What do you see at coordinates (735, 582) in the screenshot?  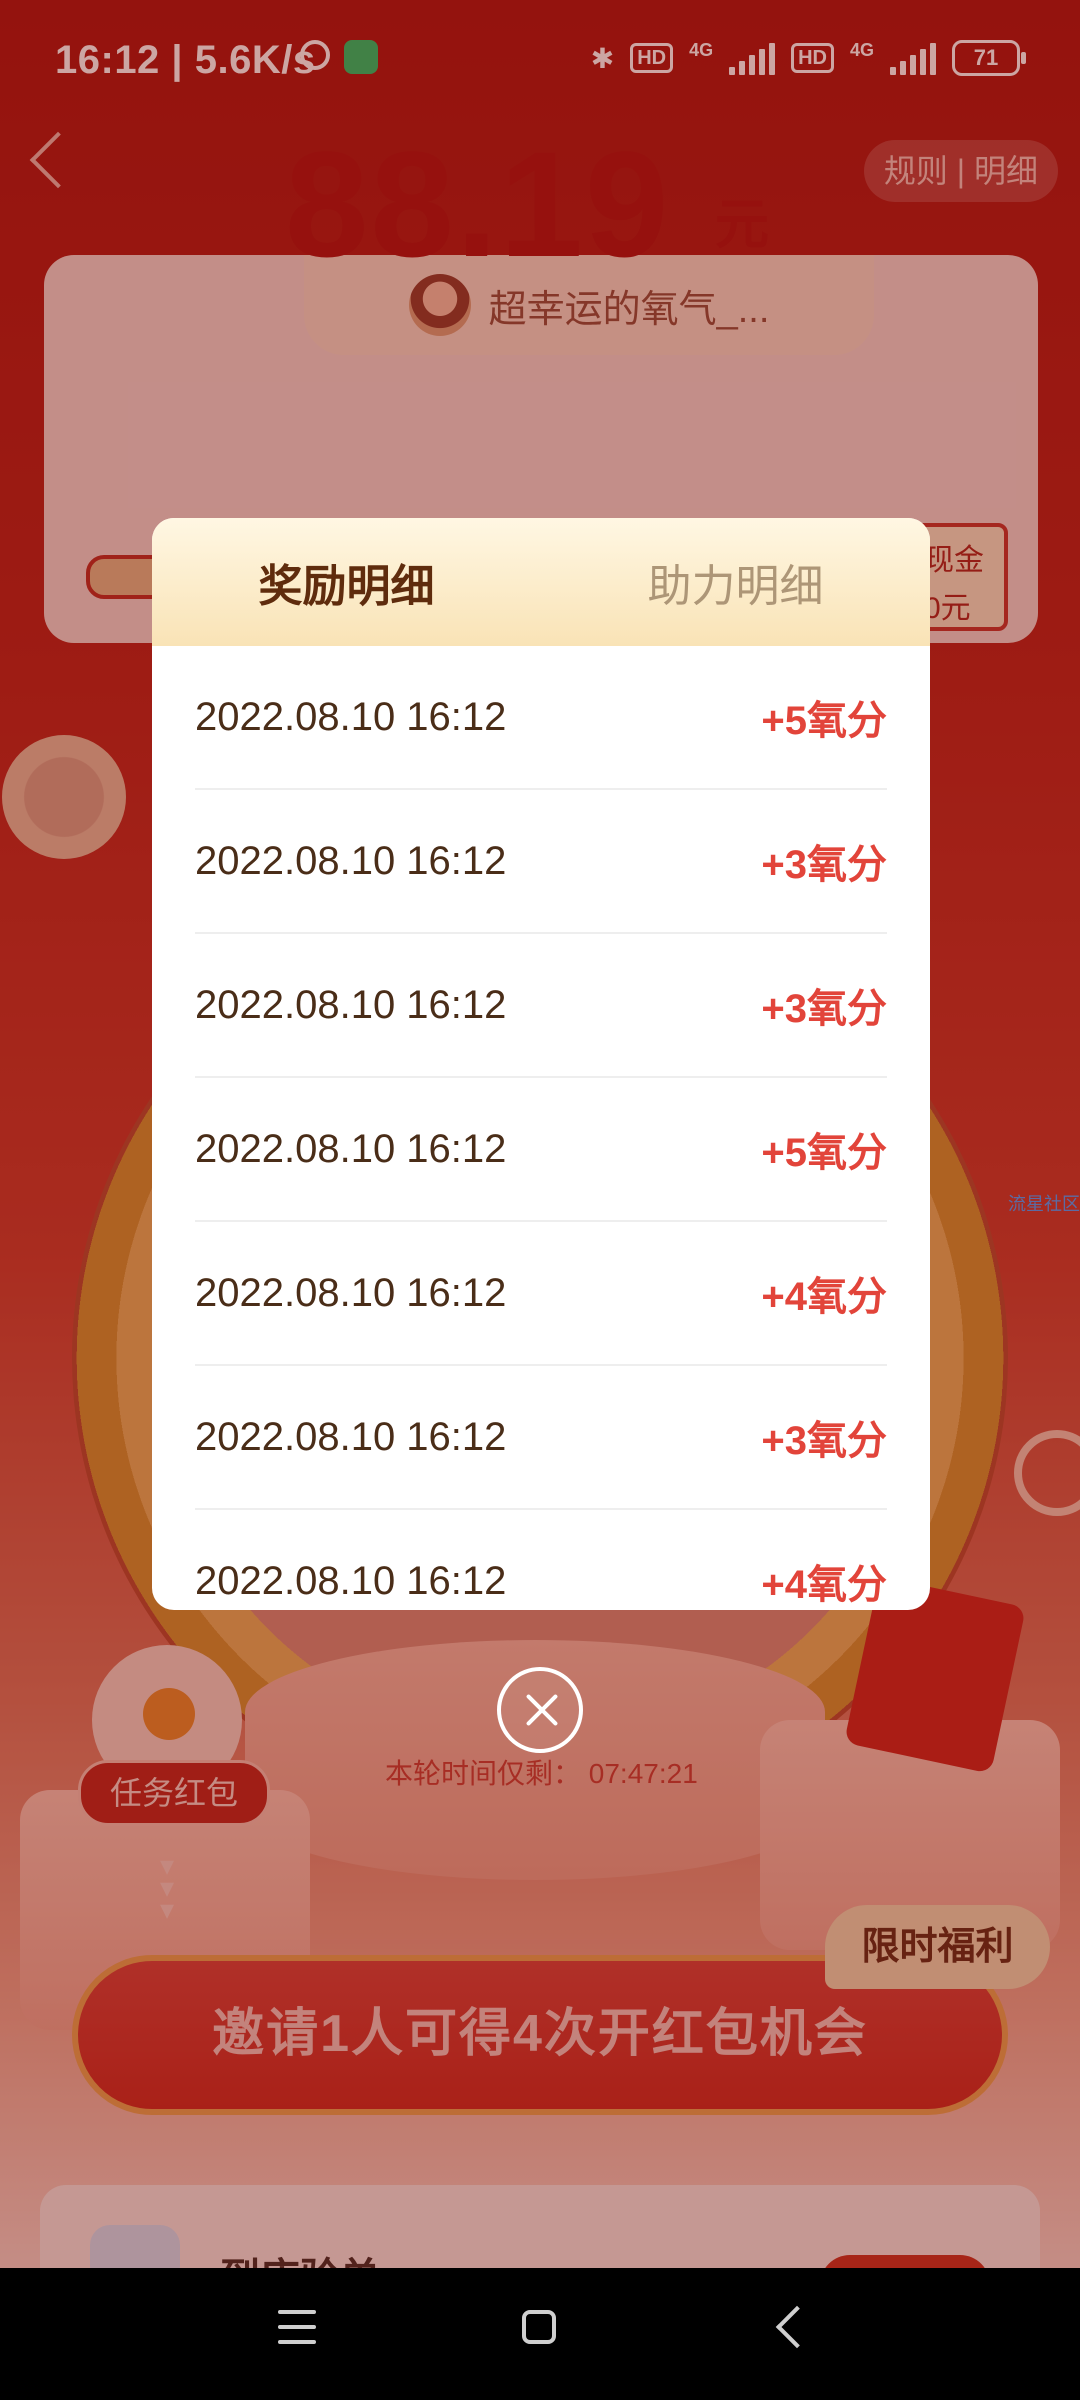 I see `tab-assist-details: 助力明细` at bounding box center [735, 582].